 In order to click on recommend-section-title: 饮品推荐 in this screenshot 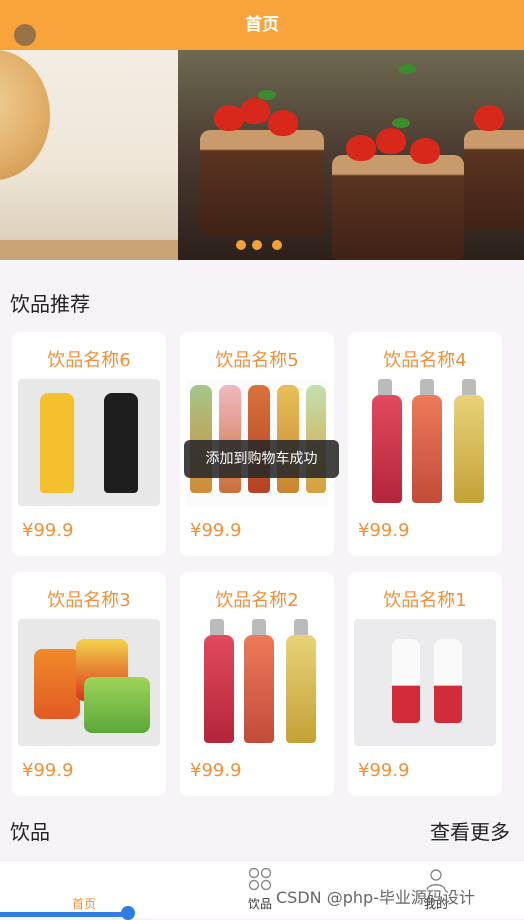, I will do `click(50, 304)`.